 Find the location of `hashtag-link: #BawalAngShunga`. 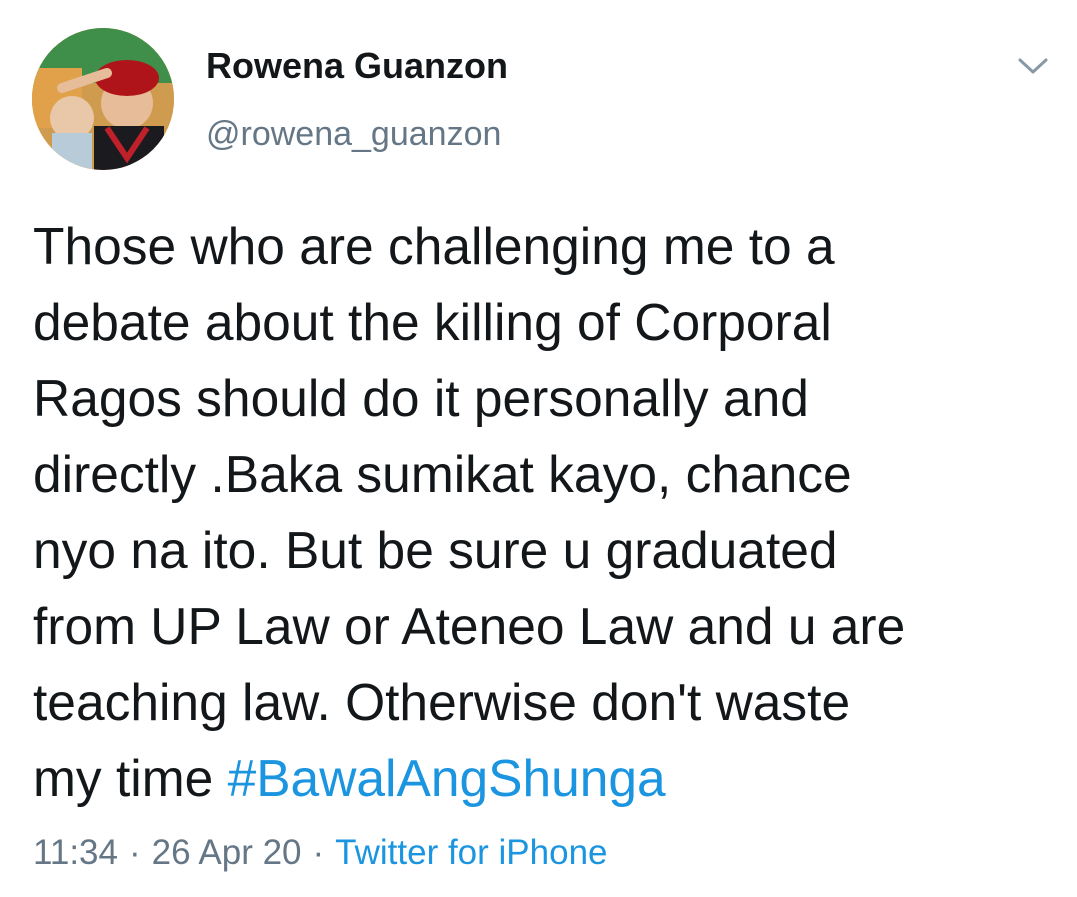

hashtag-link: #BawalAngShunga is located at coordinates (447, 778).